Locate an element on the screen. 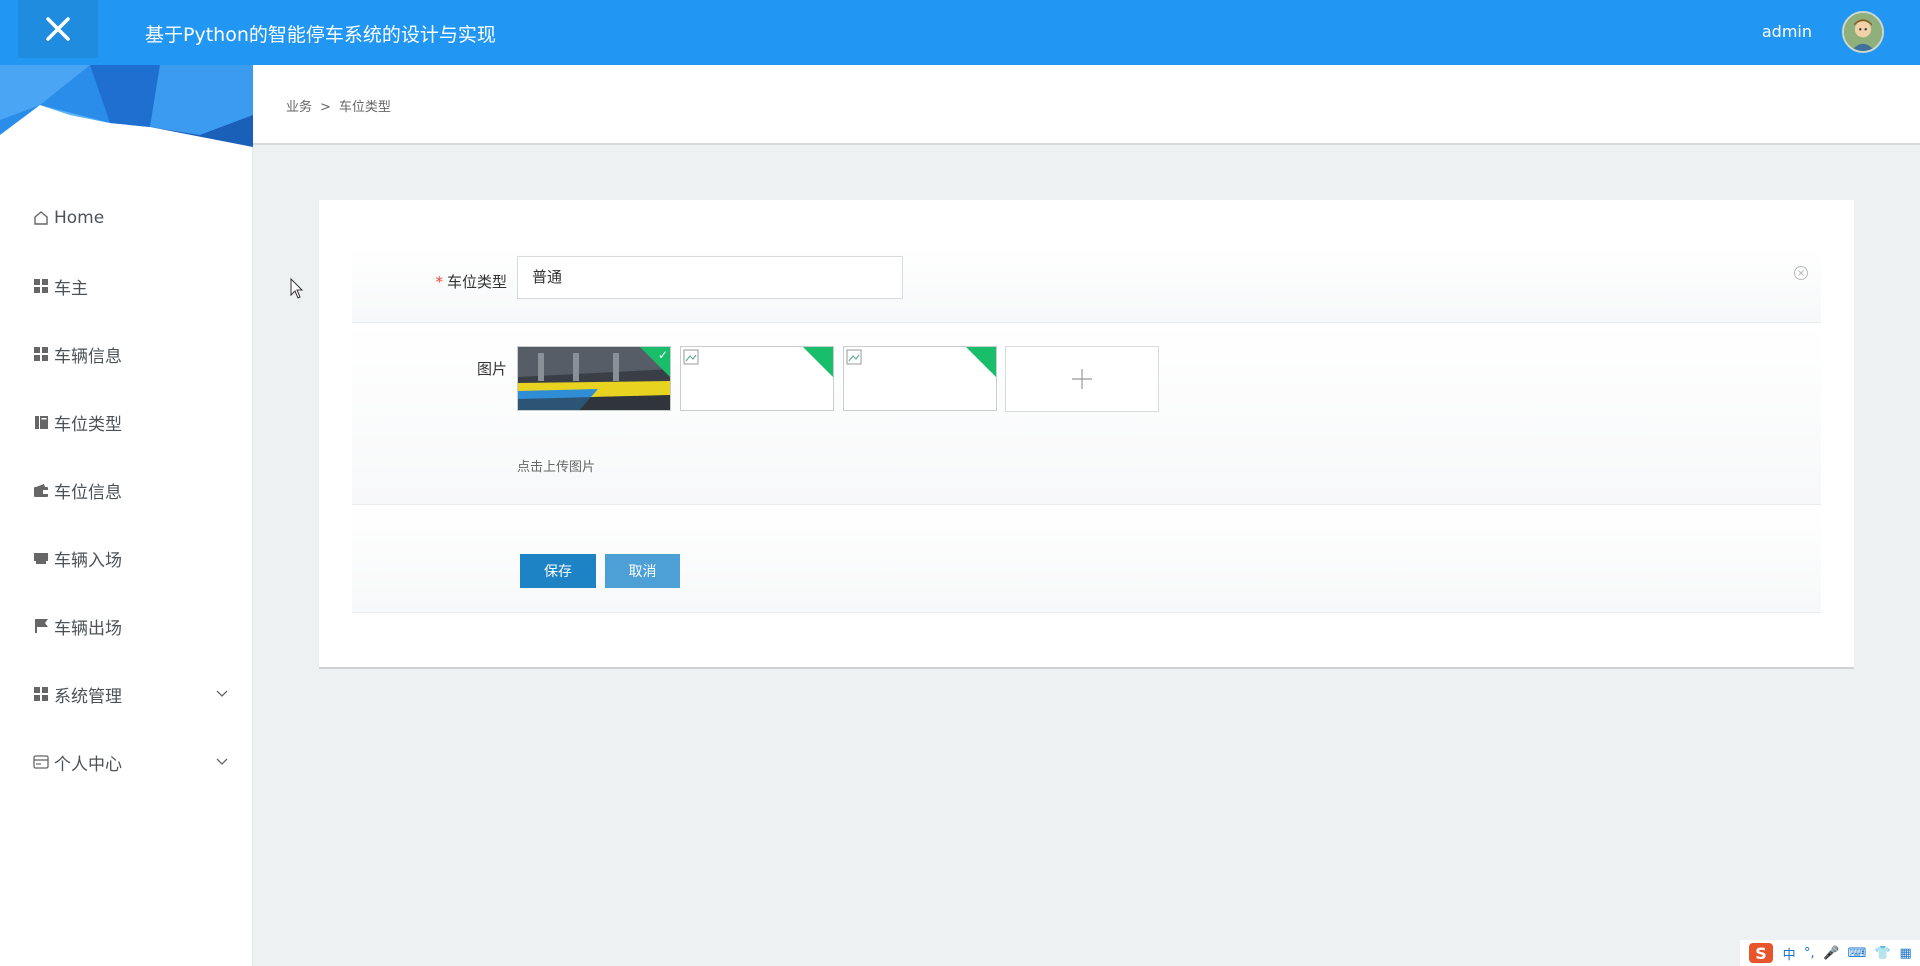 This screenshot has width=1920, height=966. breadcrumb-parent: 业务 is located at coordinates (299, 107).